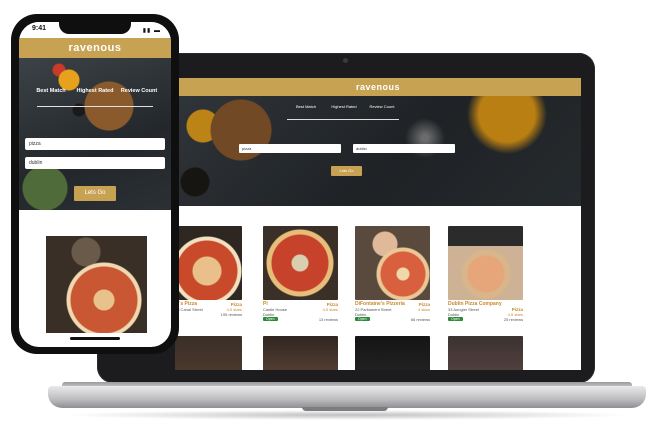 The height and width of the screenshot is (447, 656). I want to click on business-review-count: 195 reviews, so click(231, 314).